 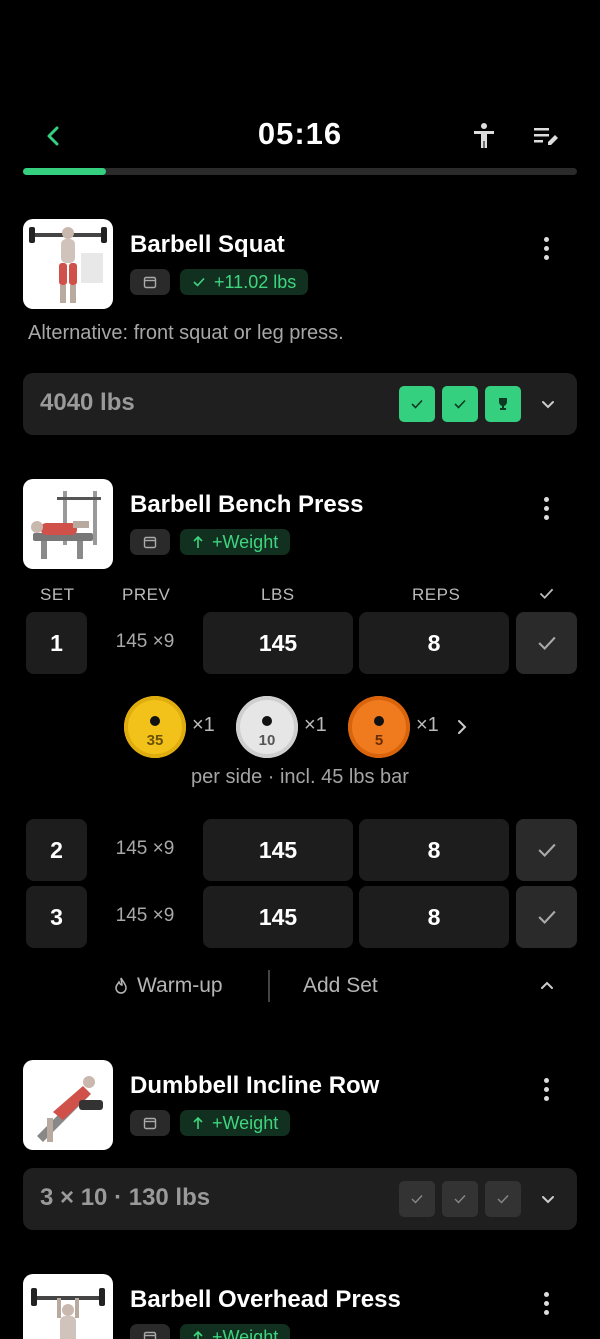 I want to click on chevron-up-icon, so click(x=547, y=986).